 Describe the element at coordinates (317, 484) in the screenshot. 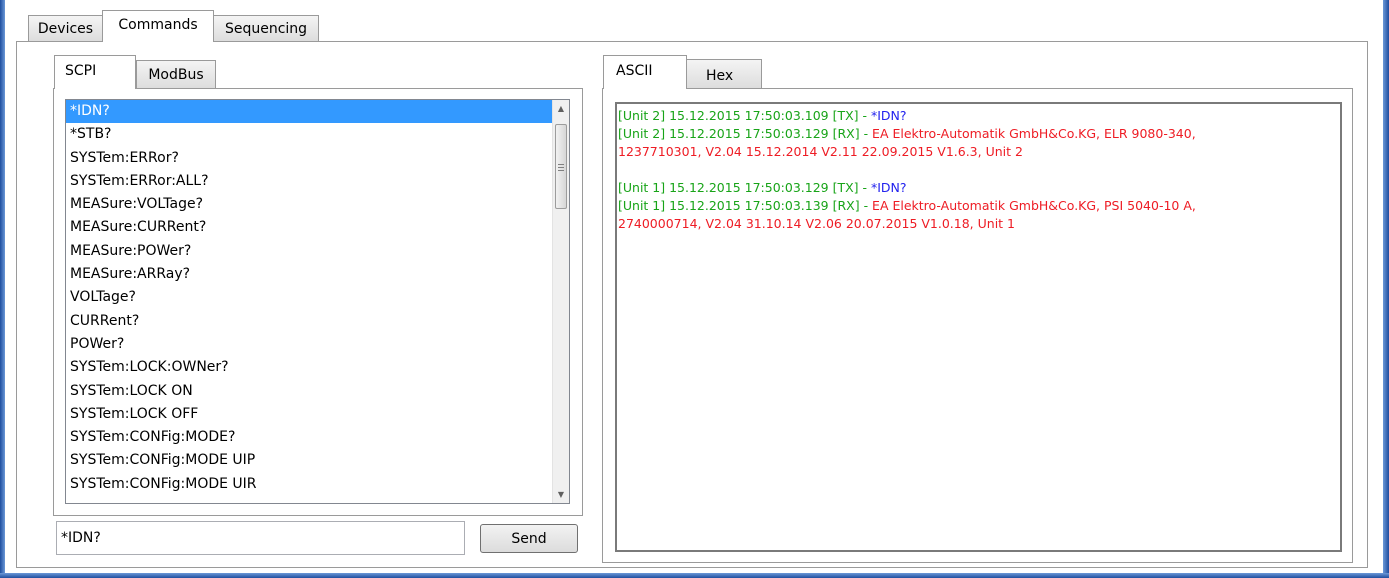

I see `list-item: SYSTem:CONFig:MODE UIR` at that location.